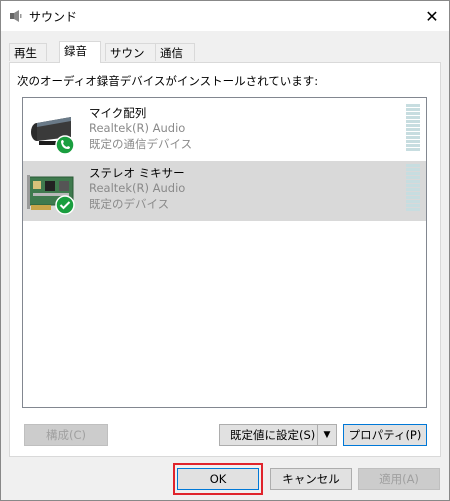 The height and width of the screenshot is (501, 450). I want to click on set-default-button: 既定値に設定(S) ▼, so click(278, 435).